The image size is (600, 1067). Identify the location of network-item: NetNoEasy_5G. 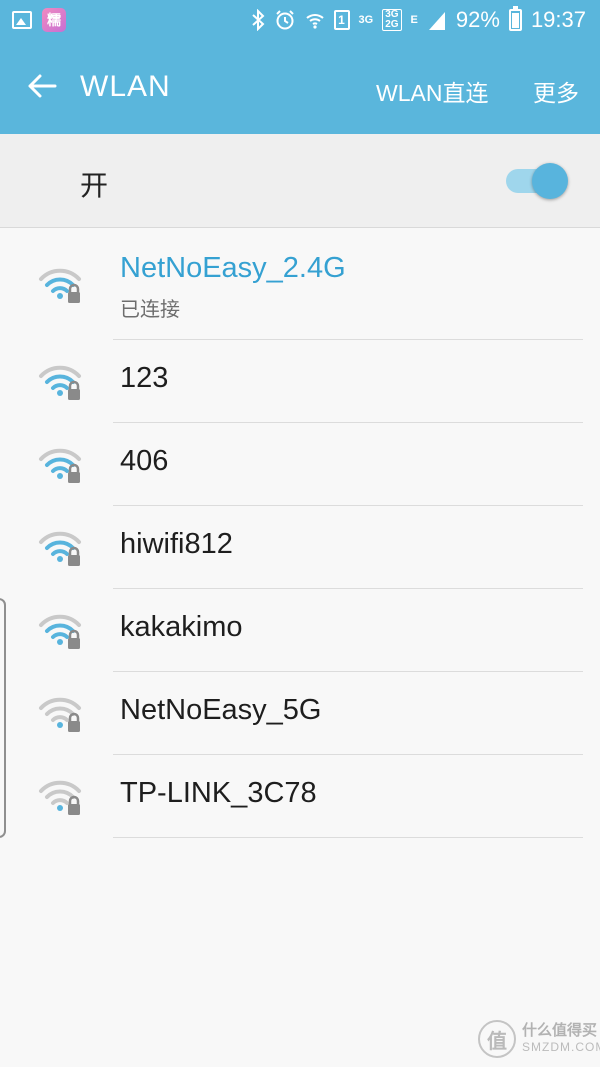
(300, 713).